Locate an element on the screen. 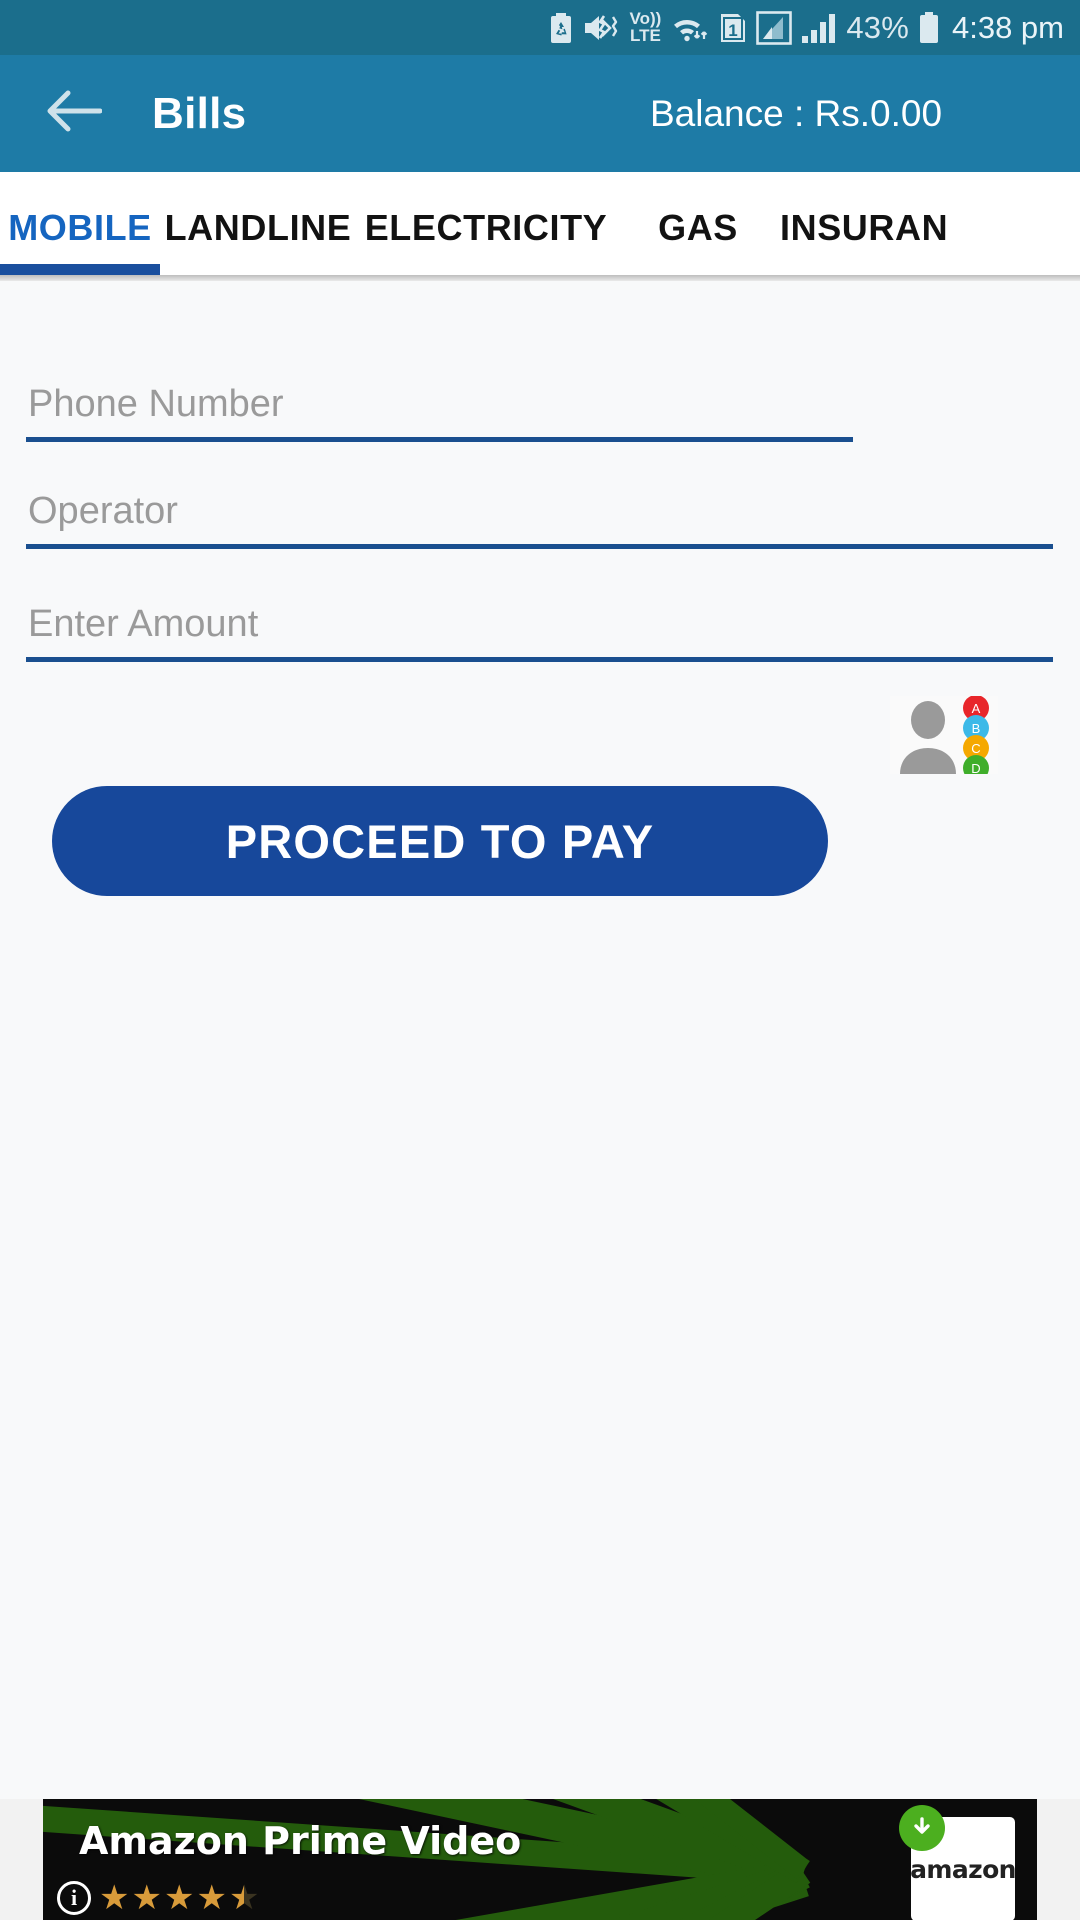  ad-app-icon-label: amazon is located at coordinates (963, 1869).